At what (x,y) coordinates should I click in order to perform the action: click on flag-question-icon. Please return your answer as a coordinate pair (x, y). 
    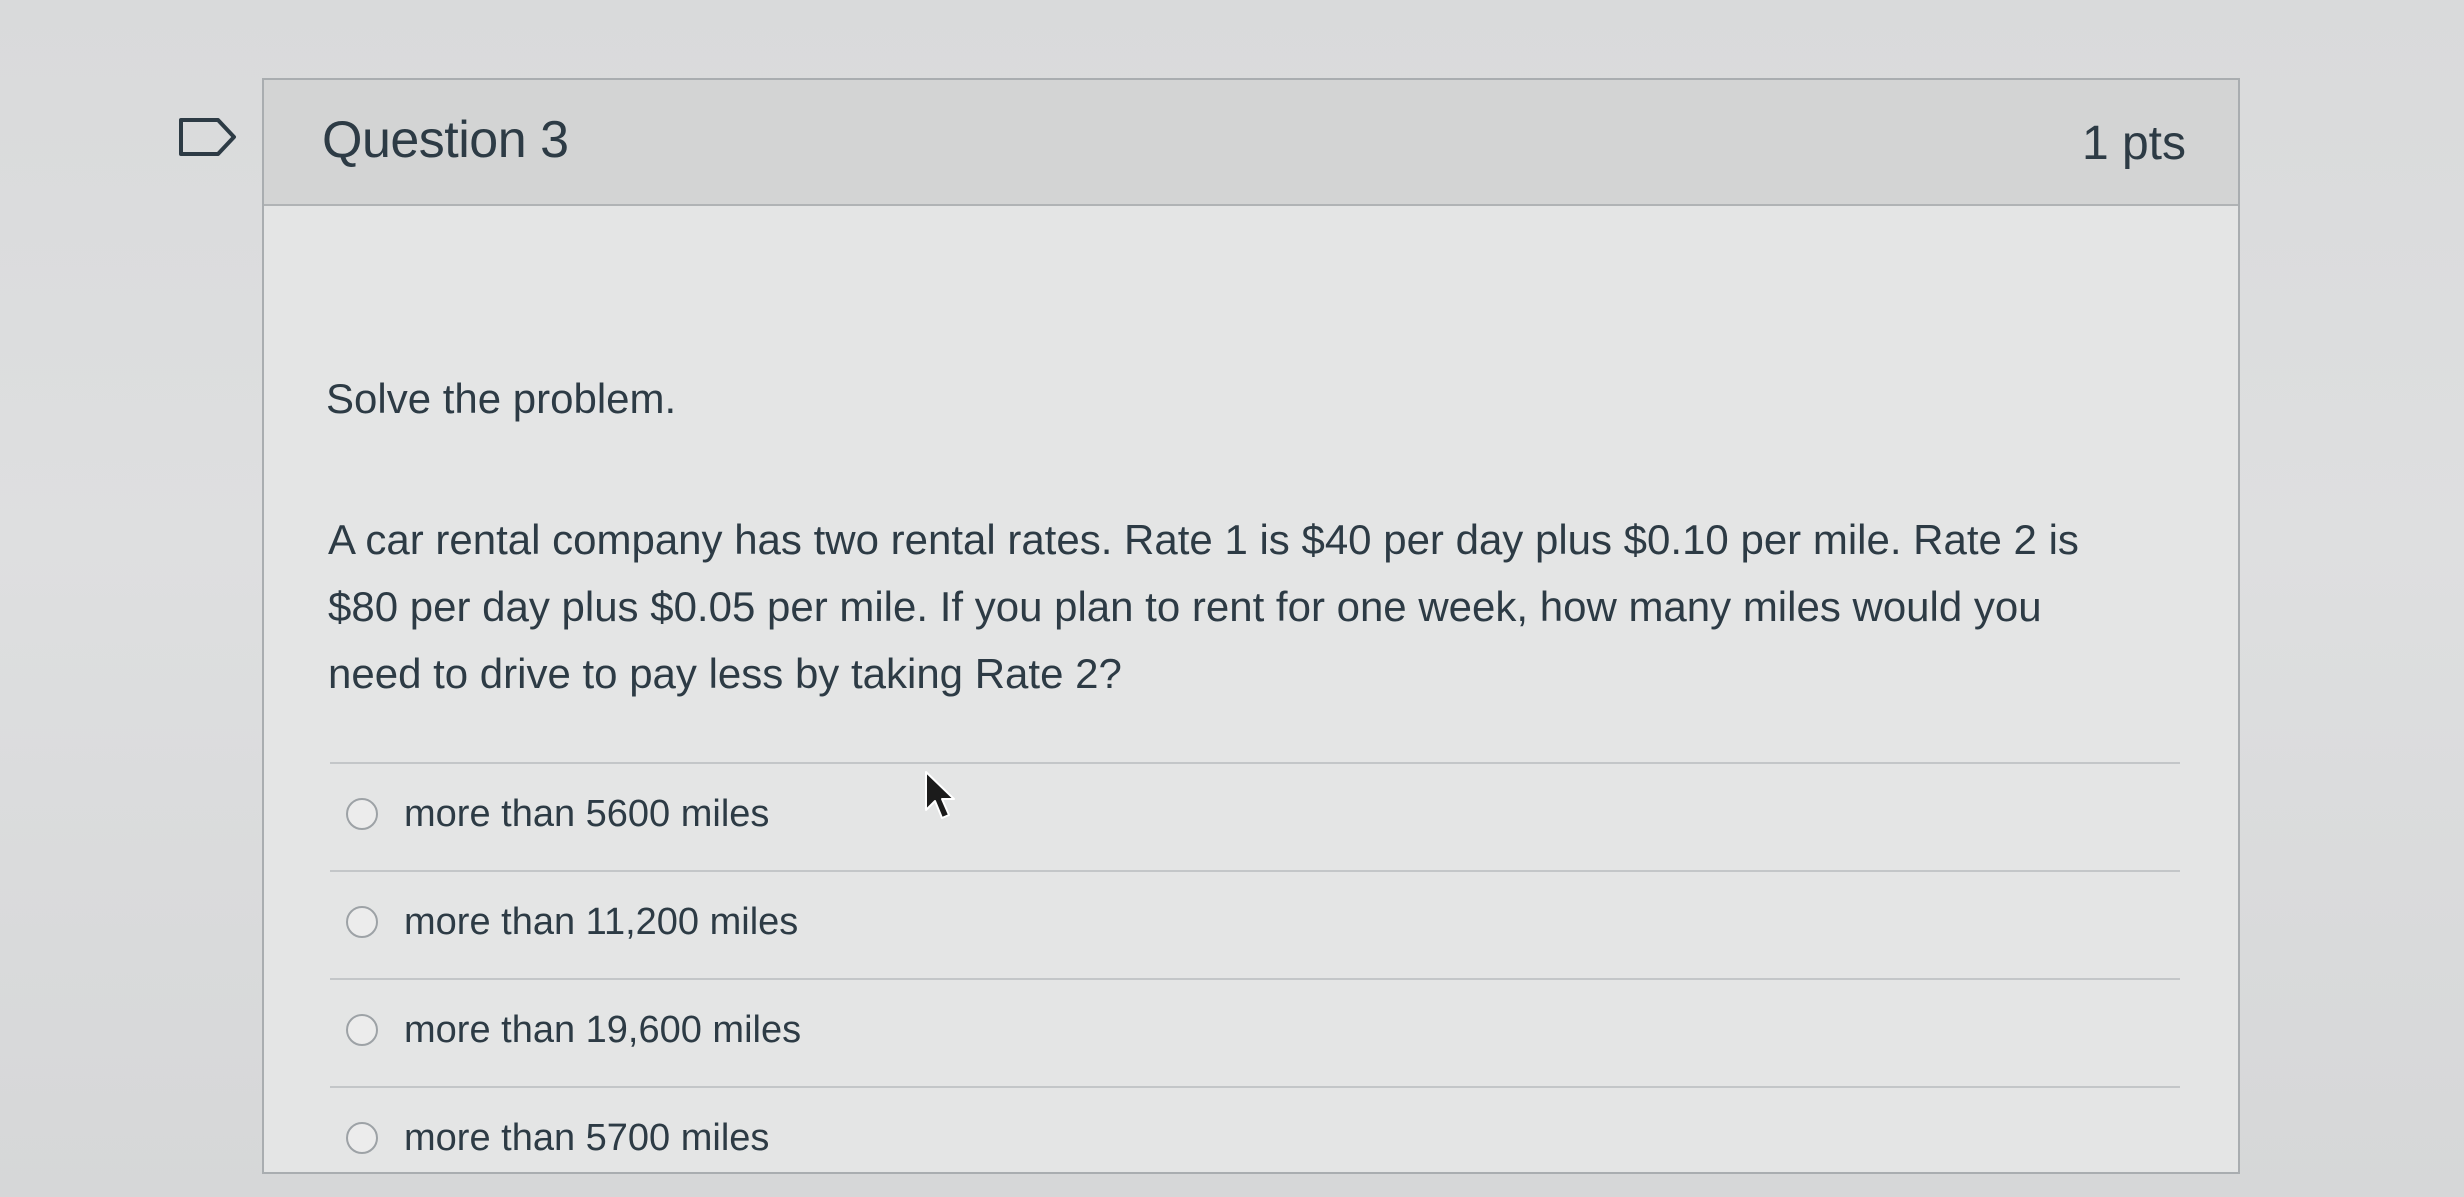
    Looking at the image, I should click on (208, 137).